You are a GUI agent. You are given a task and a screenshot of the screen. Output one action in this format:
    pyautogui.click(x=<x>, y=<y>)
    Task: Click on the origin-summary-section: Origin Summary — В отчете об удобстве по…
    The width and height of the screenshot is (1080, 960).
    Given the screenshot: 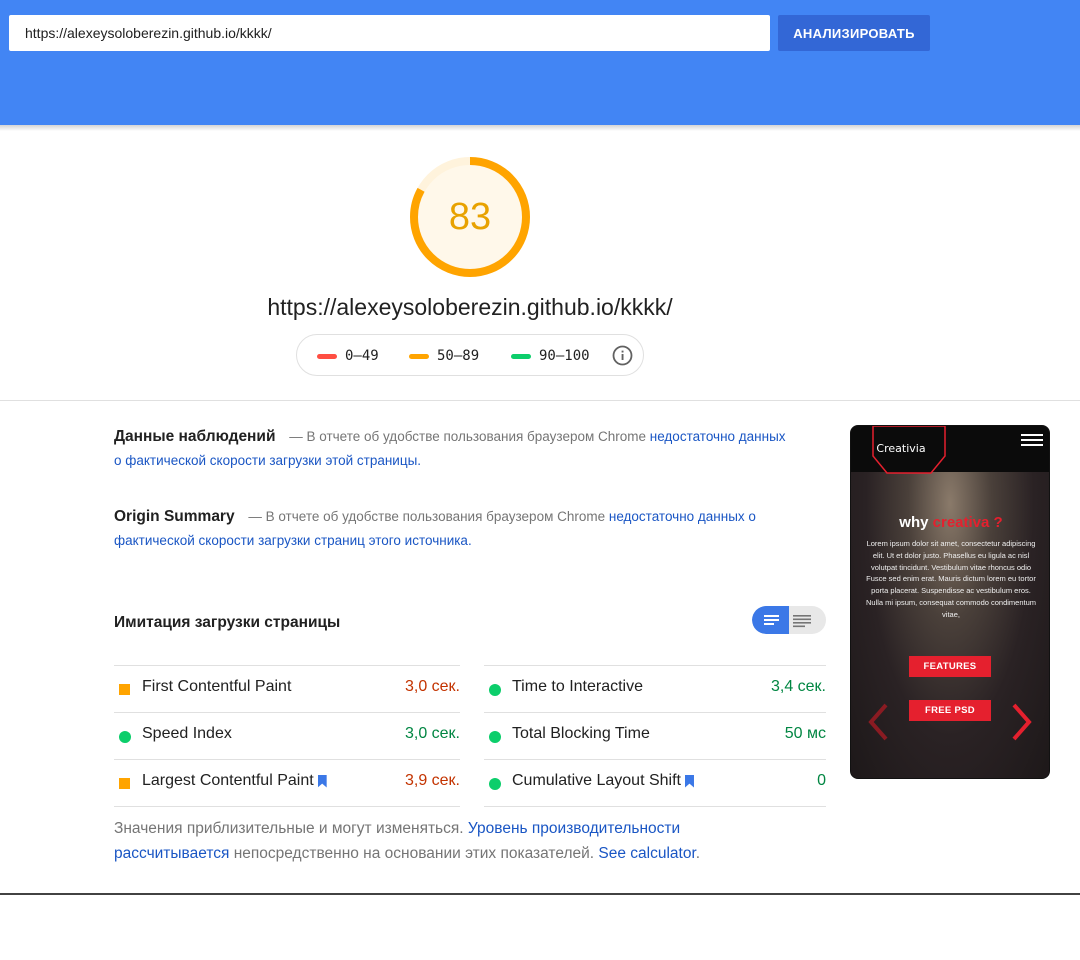 What is the action you would take?
    pyautogui.click(x=454, y=529)
    